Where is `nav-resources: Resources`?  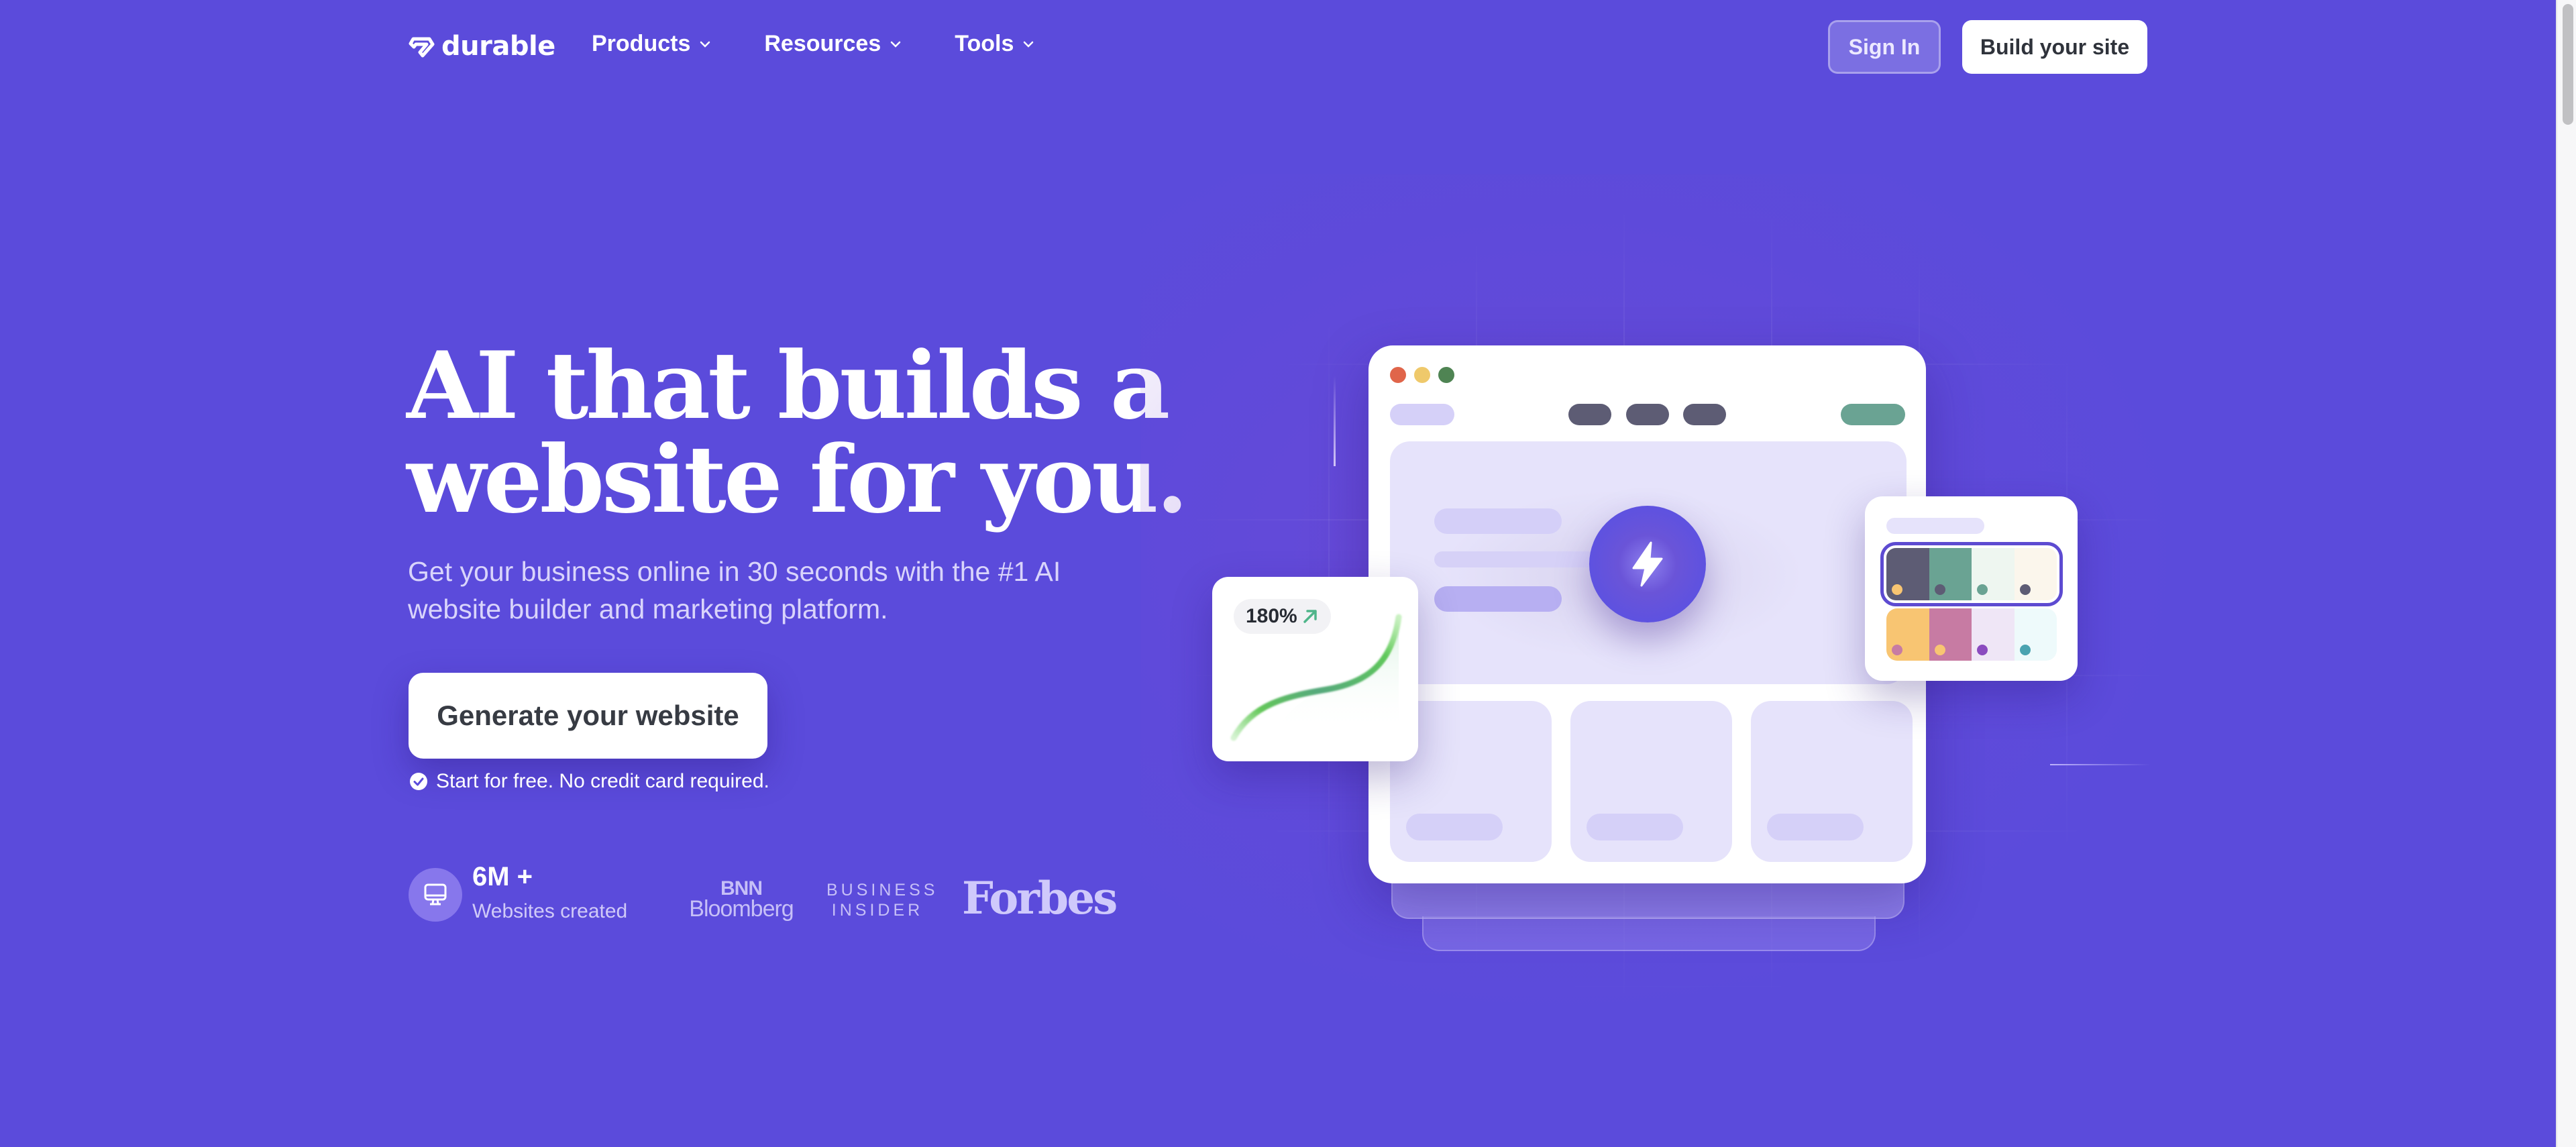 nav-resources: Resources is located at coordinates (833, 44).